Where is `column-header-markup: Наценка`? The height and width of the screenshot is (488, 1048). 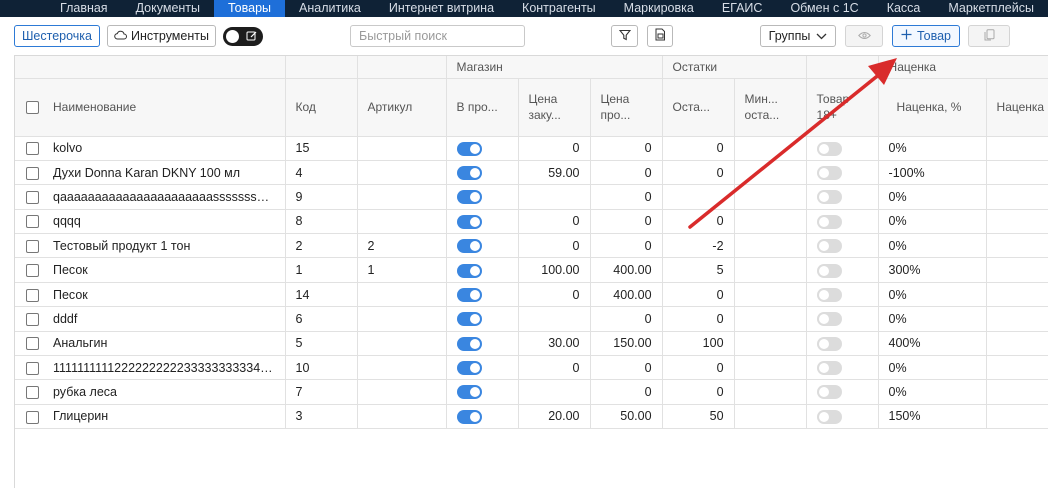
column-header-markup: Наценка is located at coordinates (1017, 107).